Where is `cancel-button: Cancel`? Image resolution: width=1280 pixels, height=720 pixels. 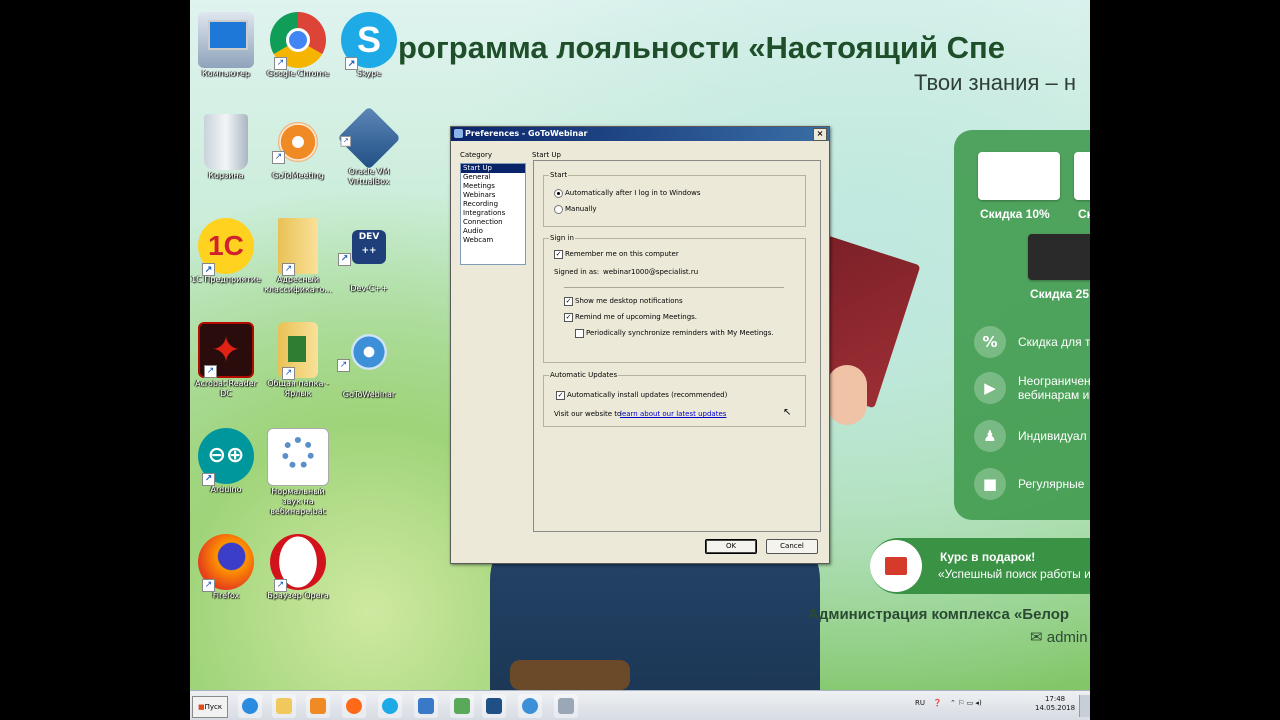 cancel-button: Cancel is located at coordinates (792, 546).